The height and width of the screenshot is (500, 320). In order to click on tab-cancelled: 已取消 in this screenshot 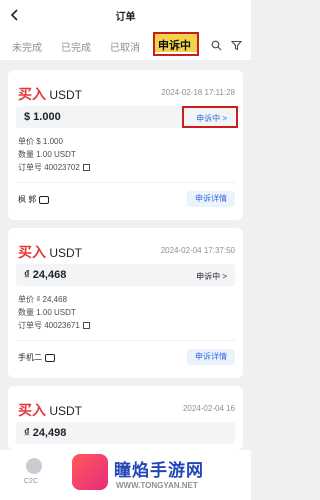, I will do `click(125, 46)`.